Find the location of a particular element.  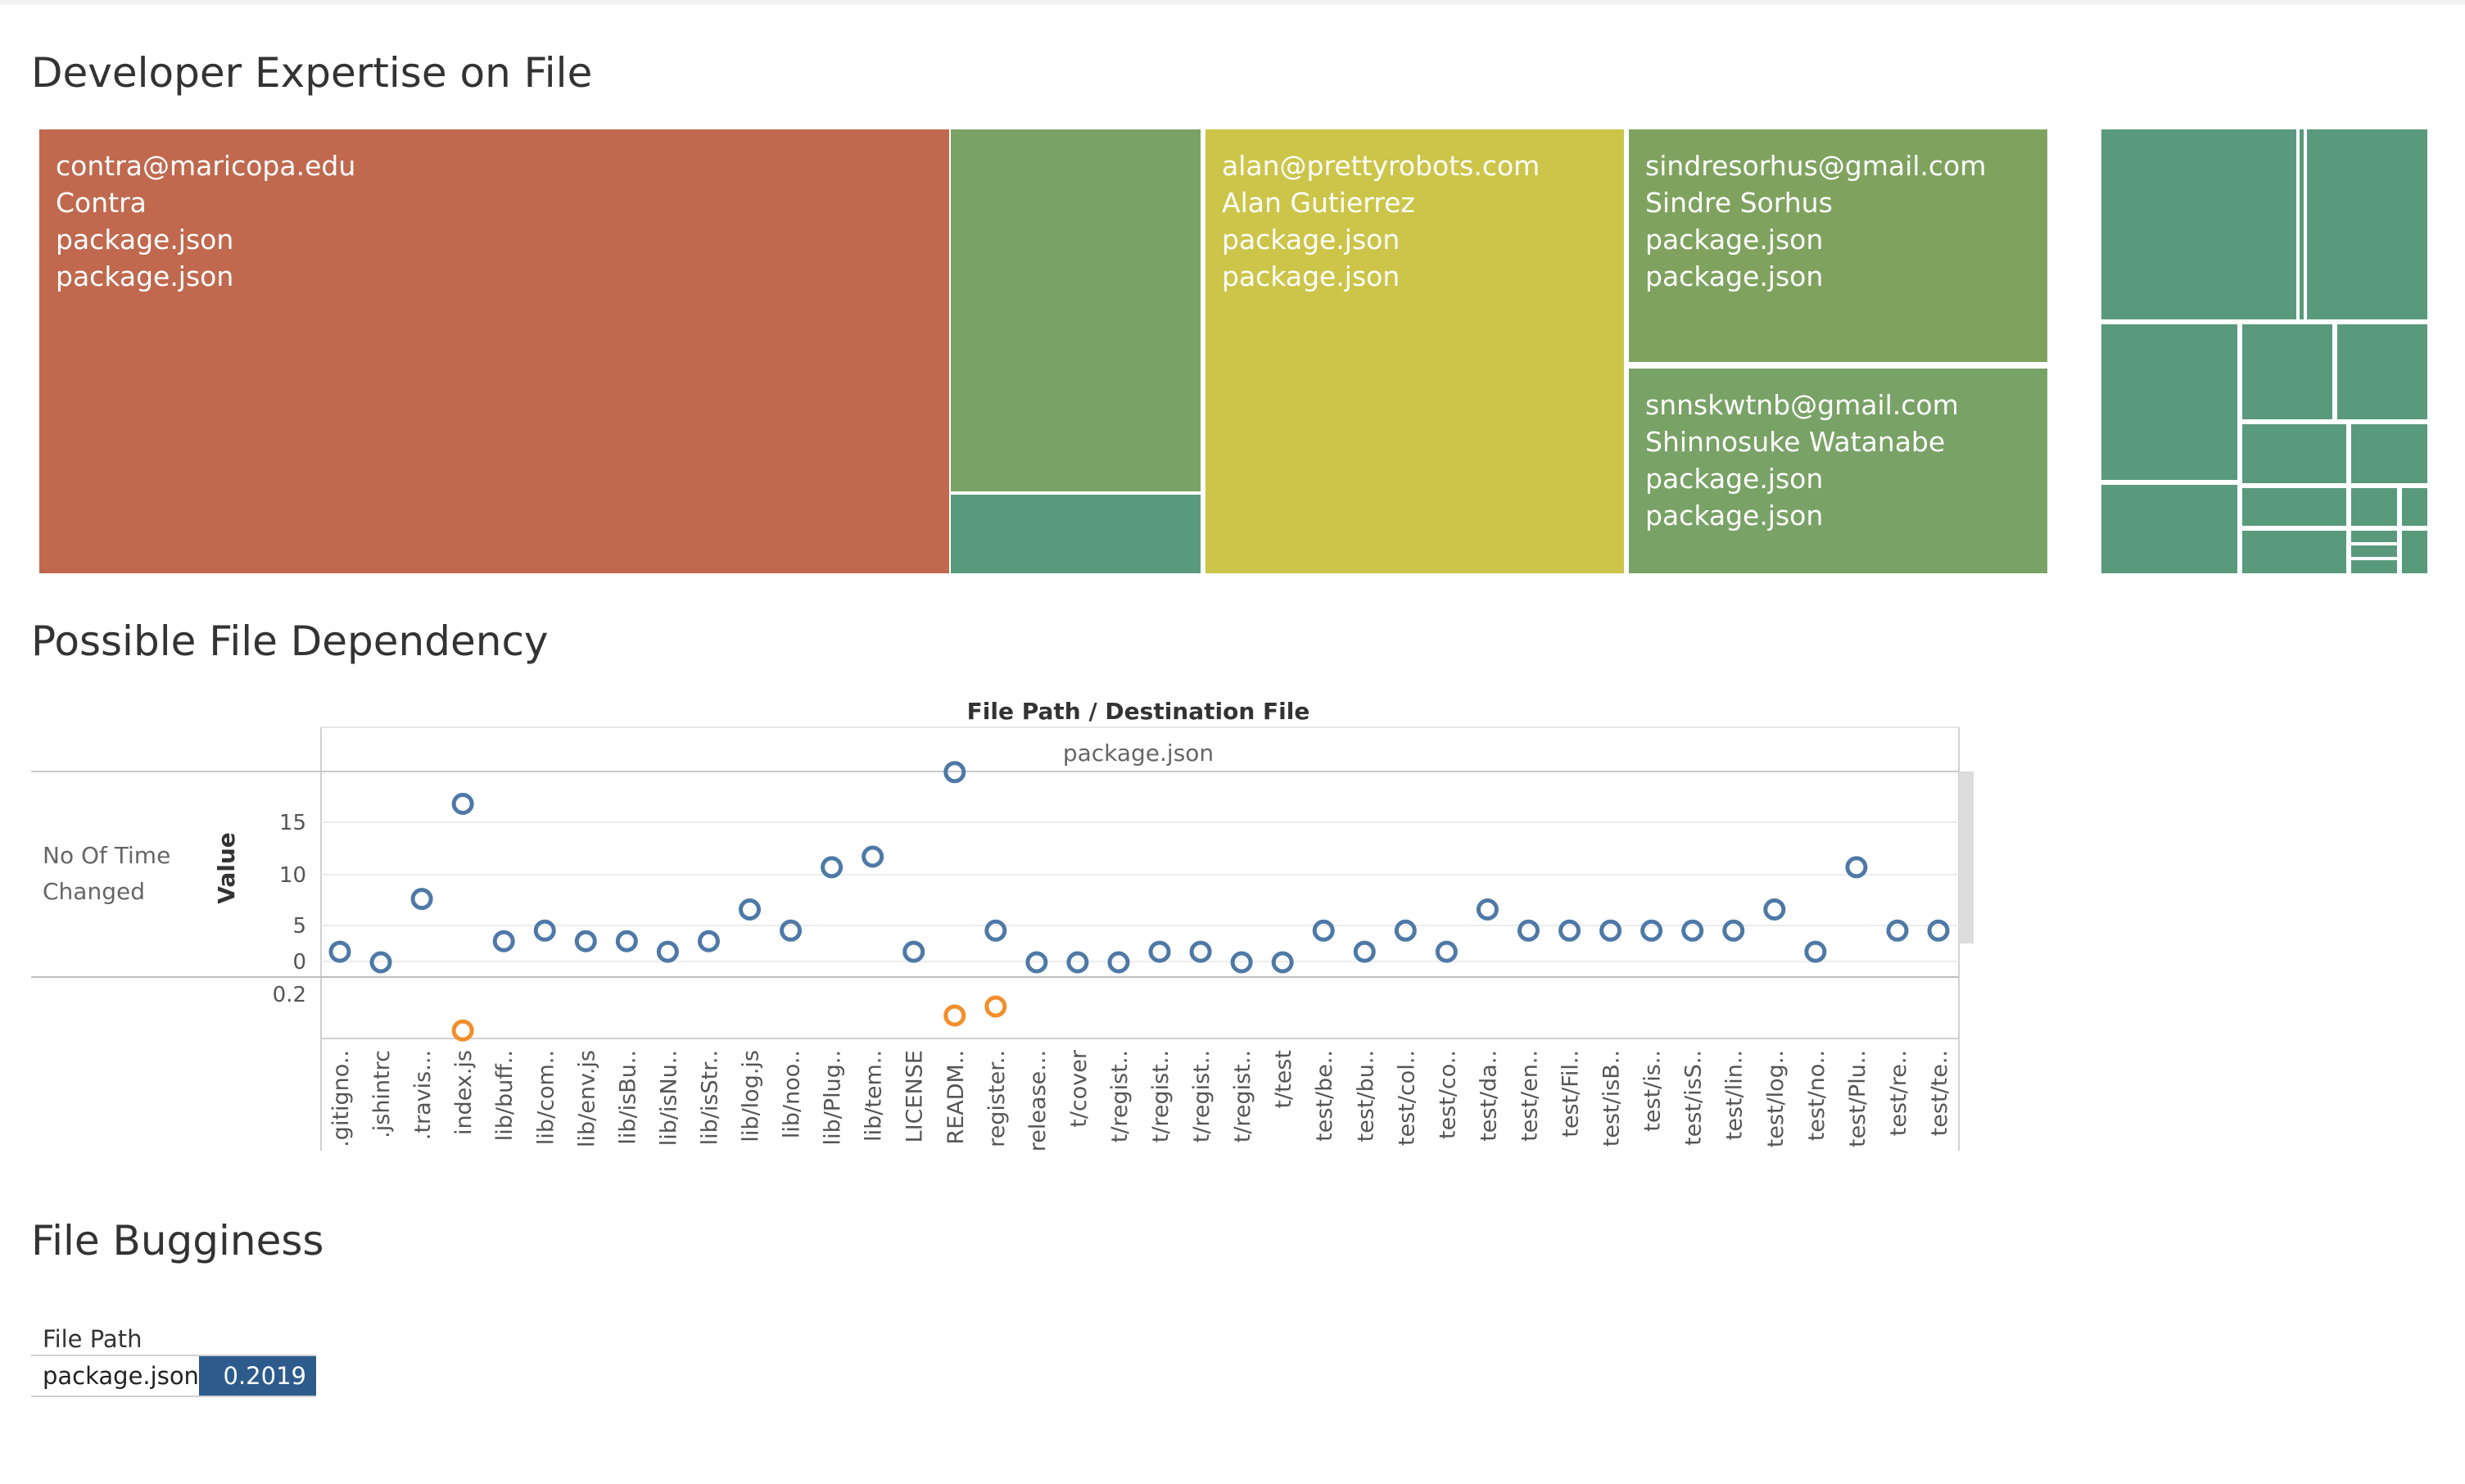

x-tick-label: test/isS.. is located at coordinates (1694, 1098).